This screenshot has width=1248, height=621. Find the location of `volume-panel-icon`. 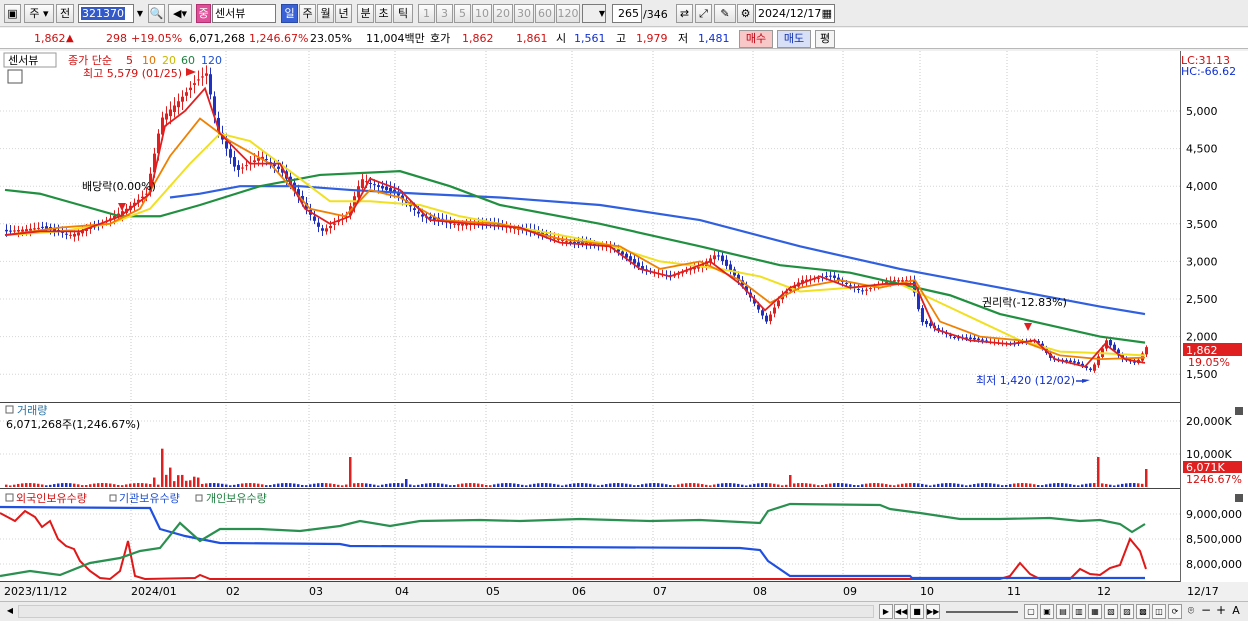

volume-panel-icon is located at coordinates (9, 409).